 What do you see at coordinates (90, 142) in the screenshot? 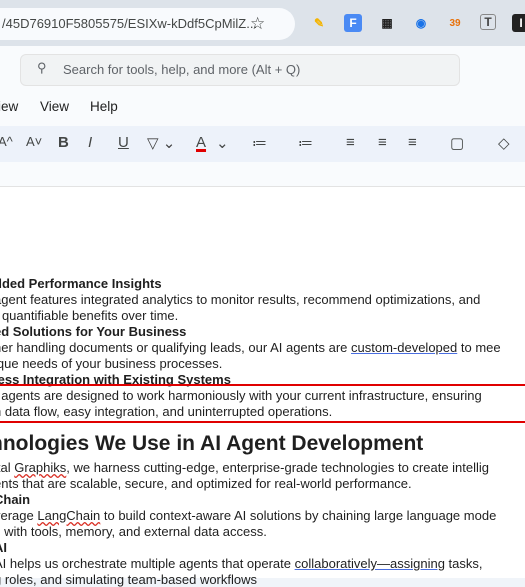
I see `italic-icon: I` at bounding box center [90, 142].